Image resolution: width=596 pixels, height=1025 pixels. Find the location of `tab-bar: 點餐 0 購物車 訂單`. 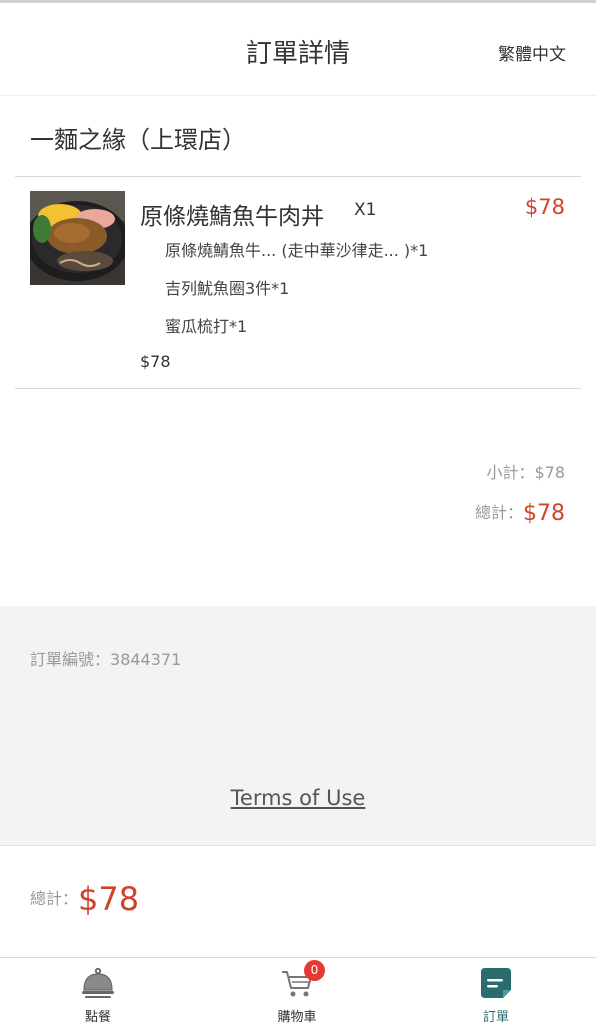

tab-bar: 點餐 0 購物車 訂單 is located at coordinates (298, 991).